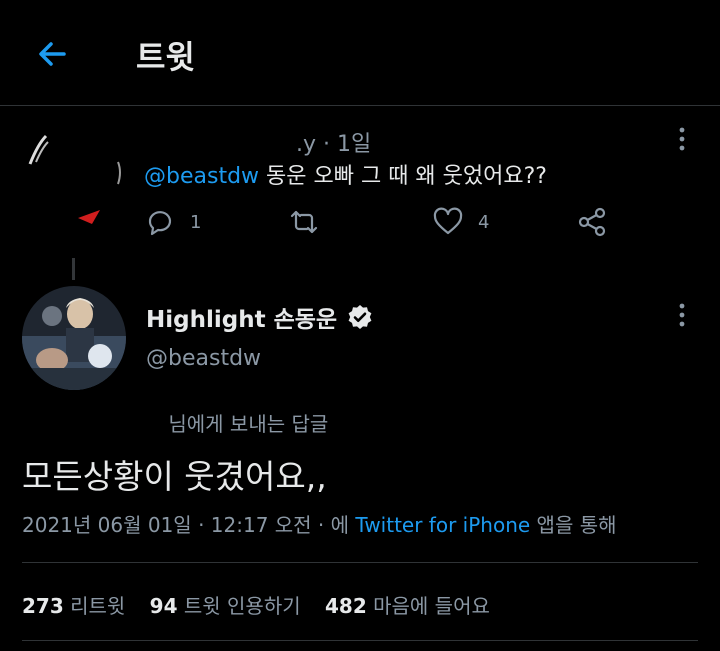  Describe the element at coordinates (248, 424) in the screenshot. I see `replying-to-label: 님에게 보내는 답글` at that location.